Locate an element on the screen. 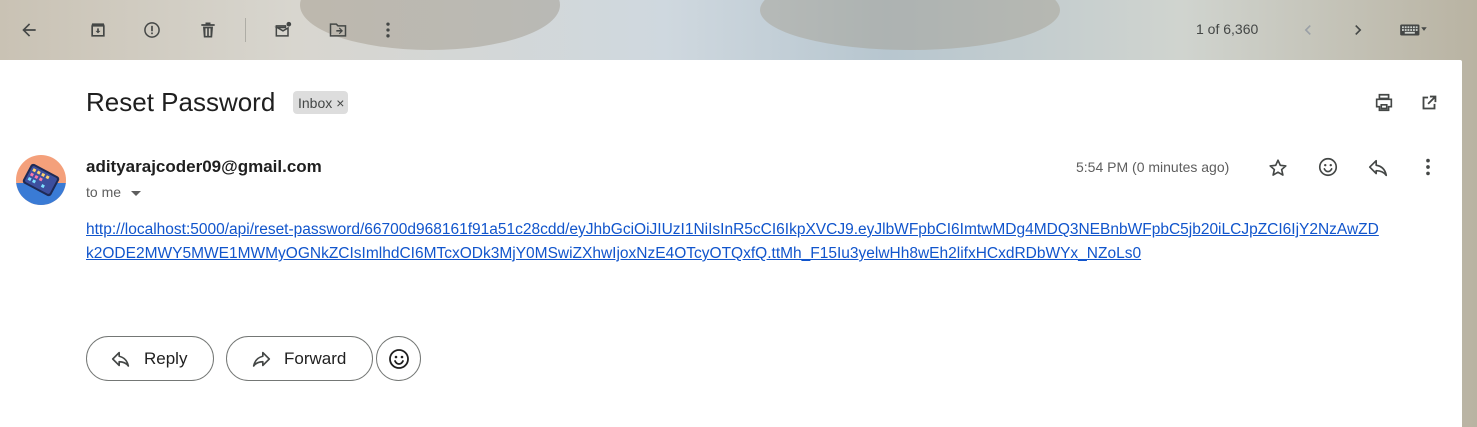 The image size is (1477, 427). newer-button is located at coordinates (1308, 30).